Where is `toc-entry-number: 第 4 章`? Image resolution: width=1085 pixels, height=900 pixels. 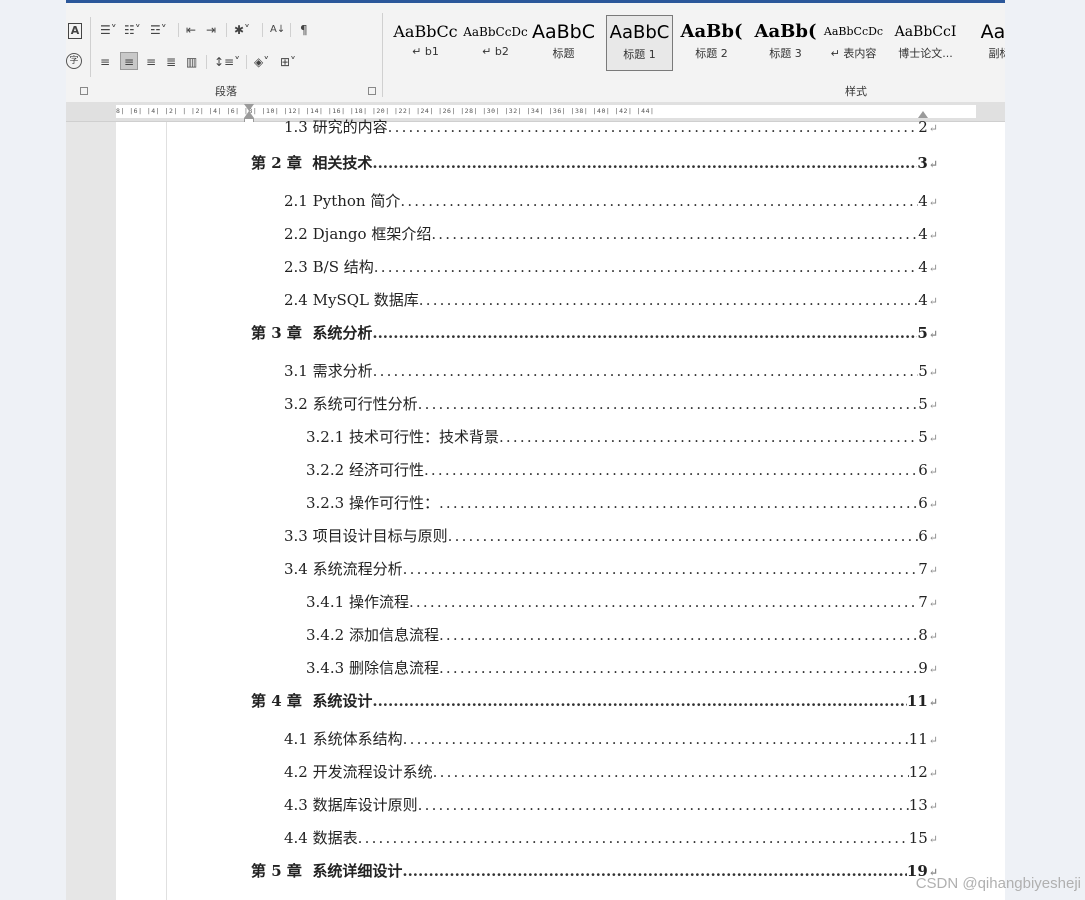
toc-entry-number: 第 4 章 is located at coordinates (276, 701).